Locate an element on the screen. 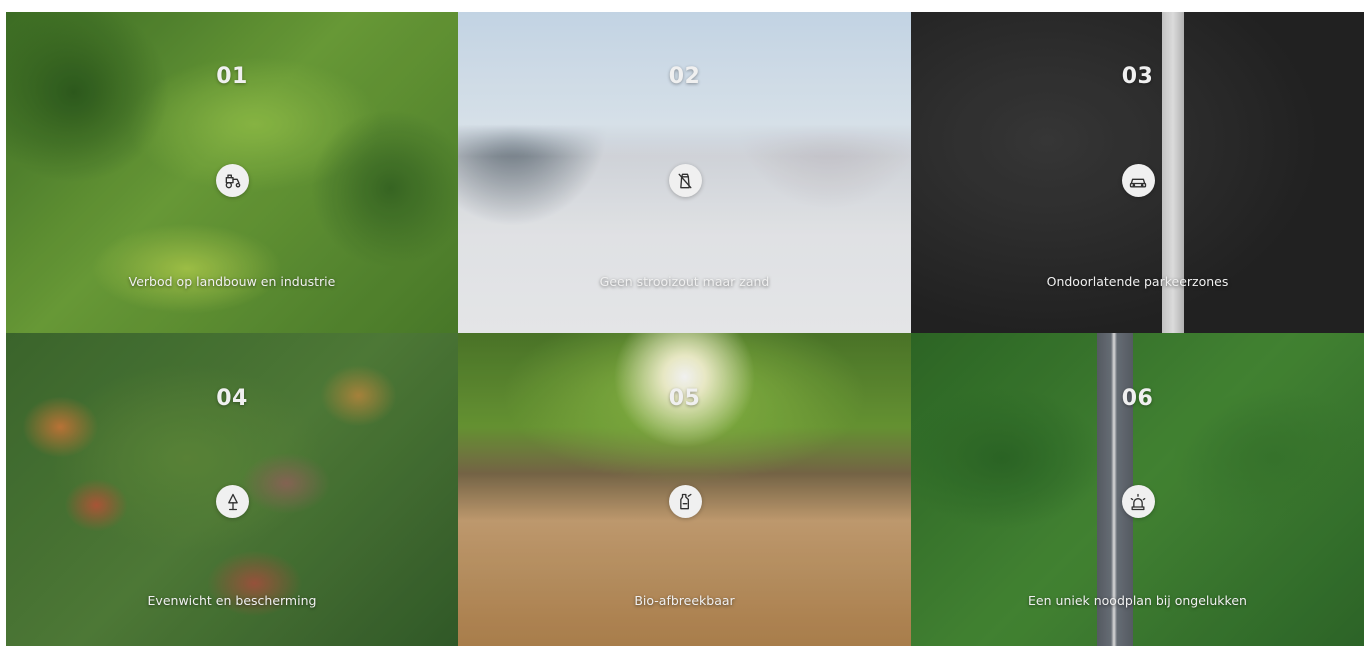 The width and height of the screenshot is (1367, 648). feature-caption: Bio-afbreekbaar is located at coordinates (684, 600).